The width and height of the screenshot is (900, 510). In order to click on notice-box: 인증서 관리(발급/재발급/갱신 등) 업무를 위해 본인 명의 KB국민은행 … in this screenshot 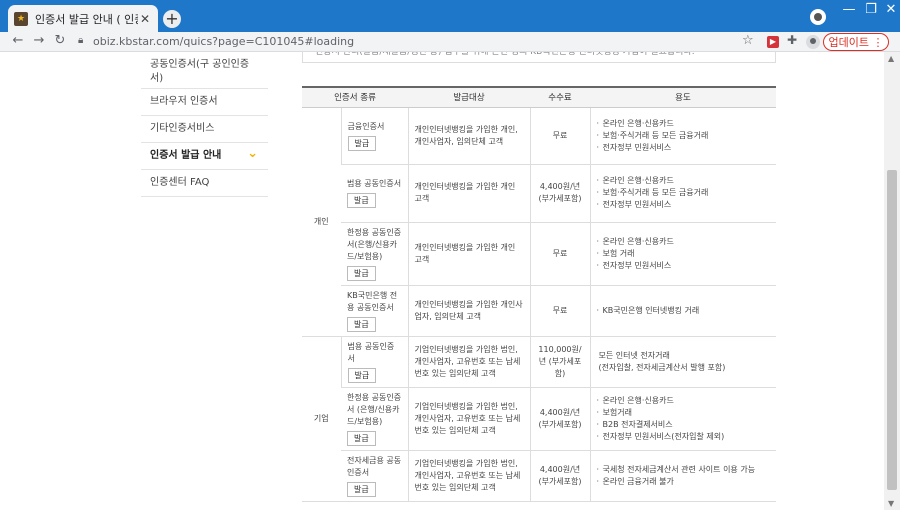, I will do `click(539, 57)`.